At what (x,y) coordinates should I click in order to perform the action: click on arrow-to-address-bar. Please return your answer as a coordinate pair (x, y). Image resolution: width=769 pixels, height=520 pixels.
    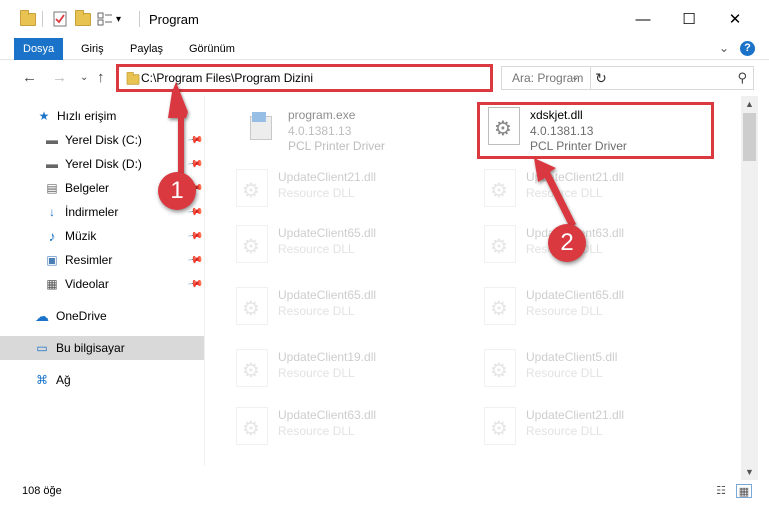
    Looking at the image, I should click on (178, 129).